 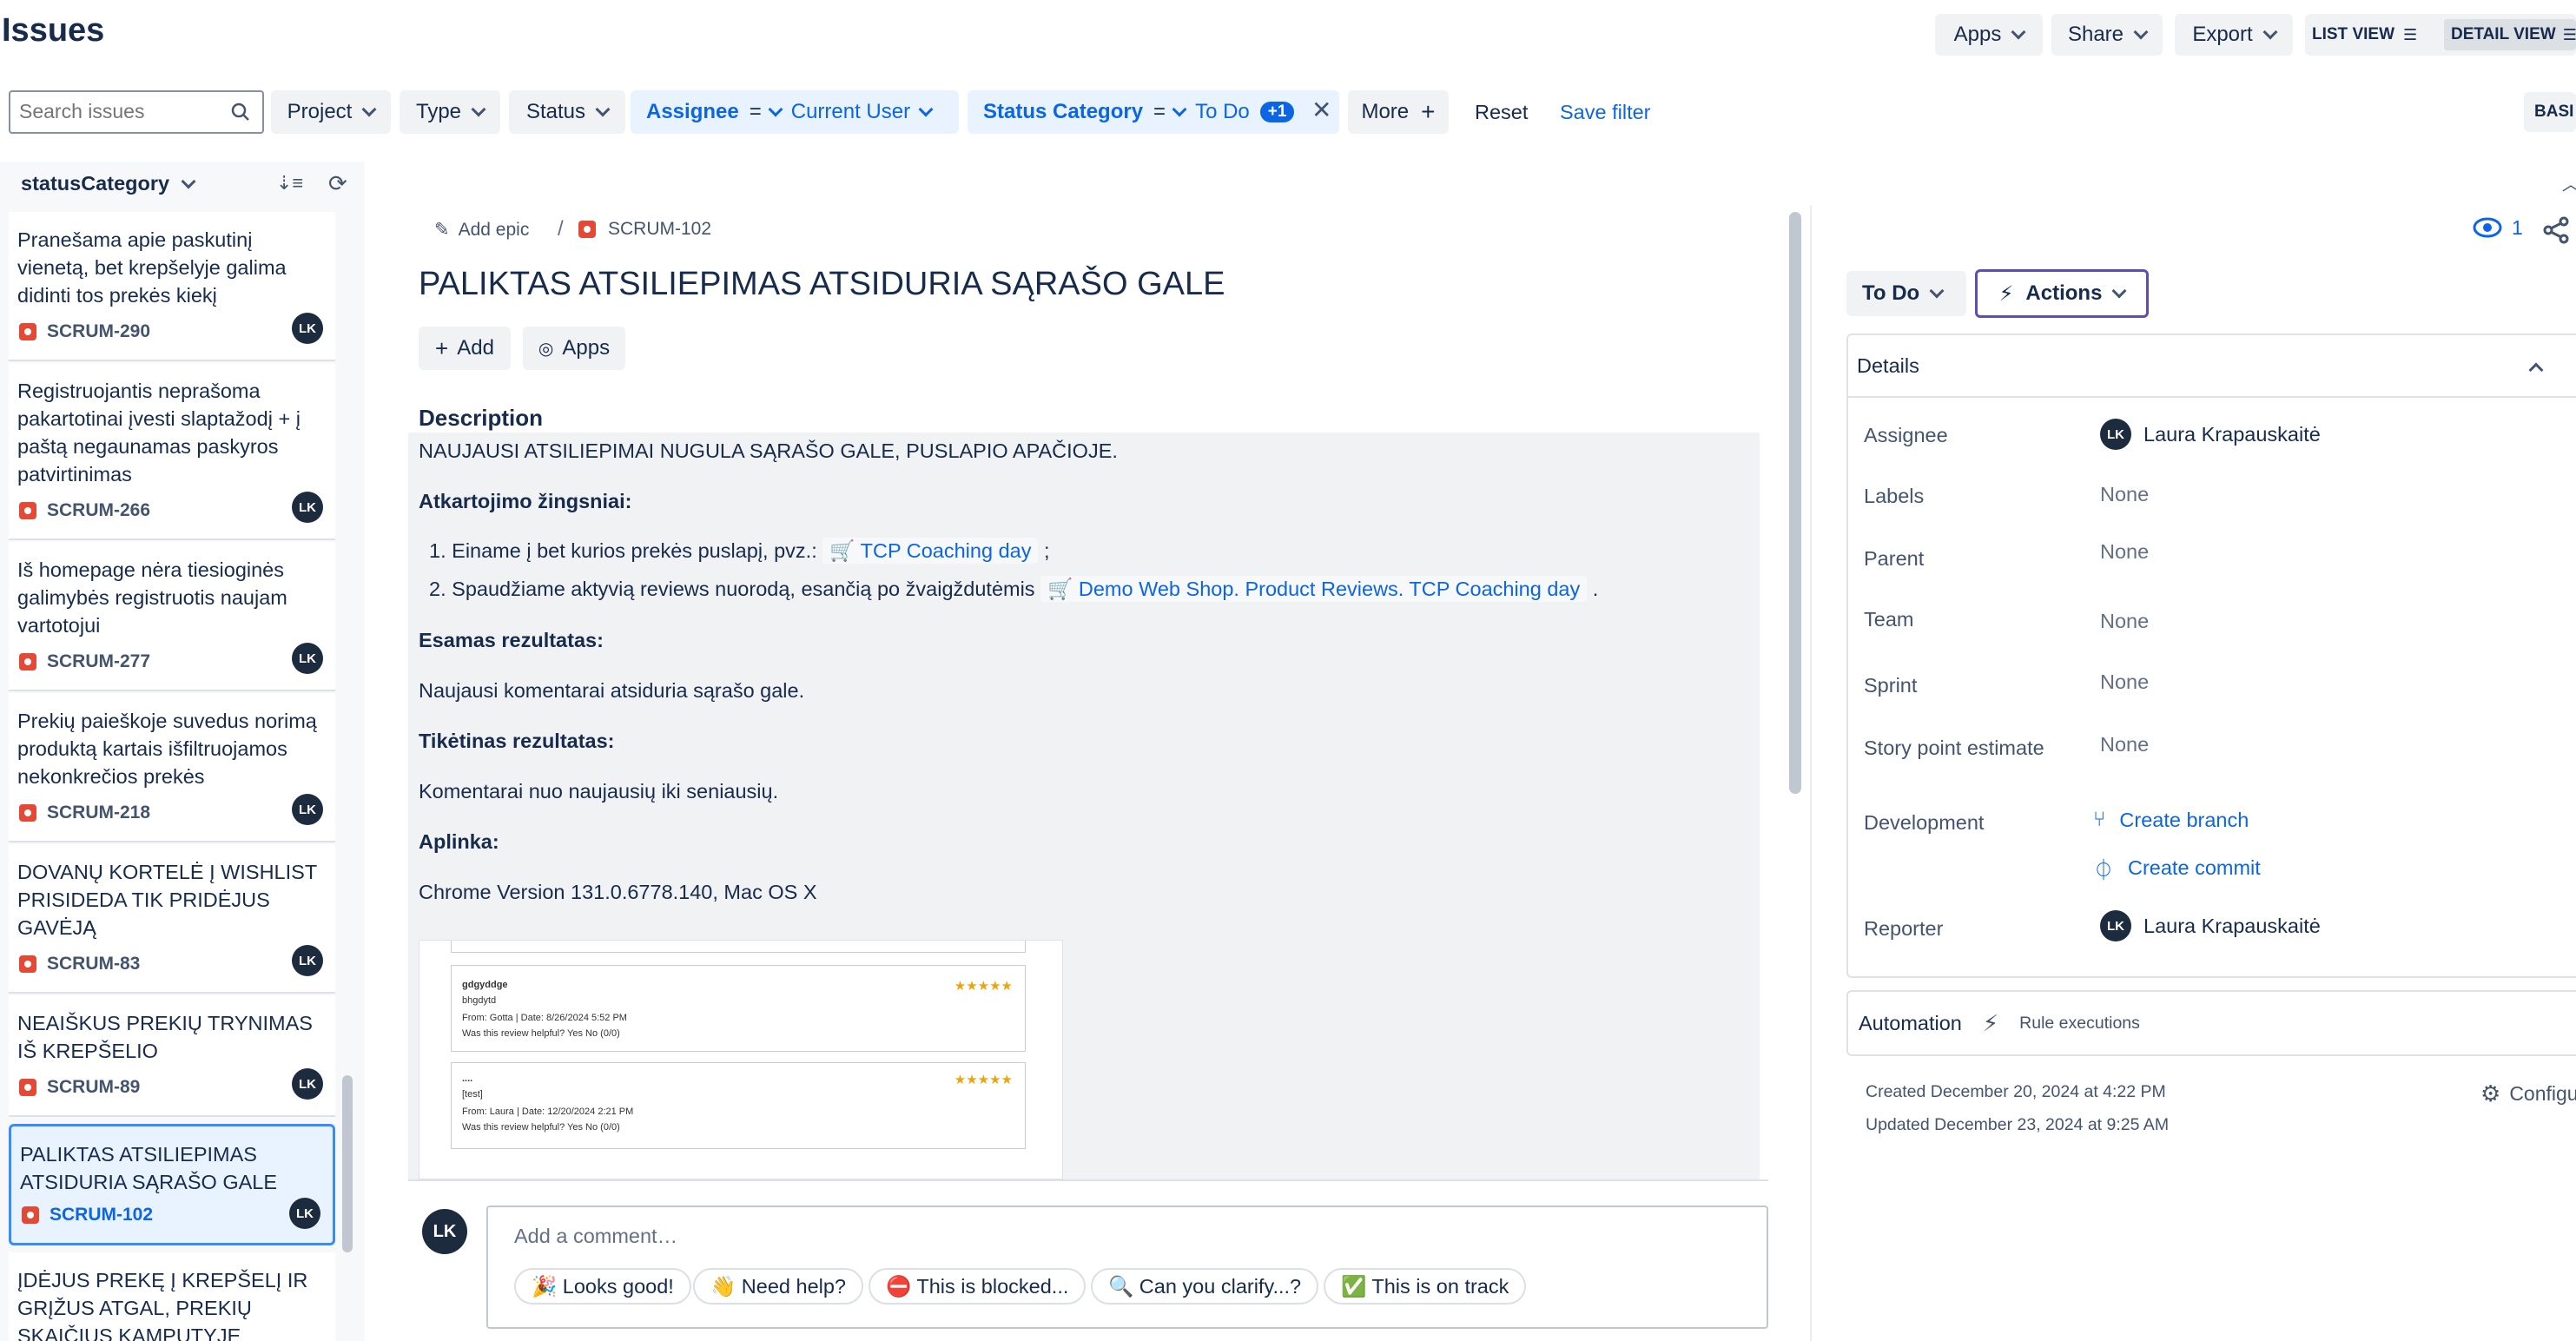 I want to click on reset-button: Reset, so click(x=1502, y=112).